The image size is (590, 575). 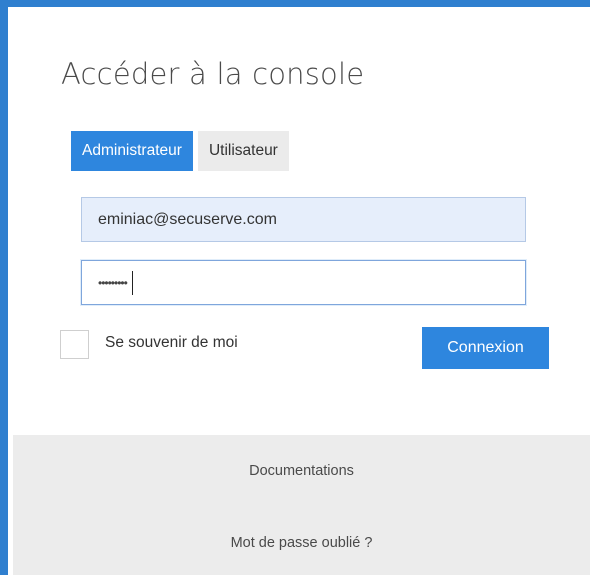 I want to click on password-field: •••••••••, so click(x=303, y=282).